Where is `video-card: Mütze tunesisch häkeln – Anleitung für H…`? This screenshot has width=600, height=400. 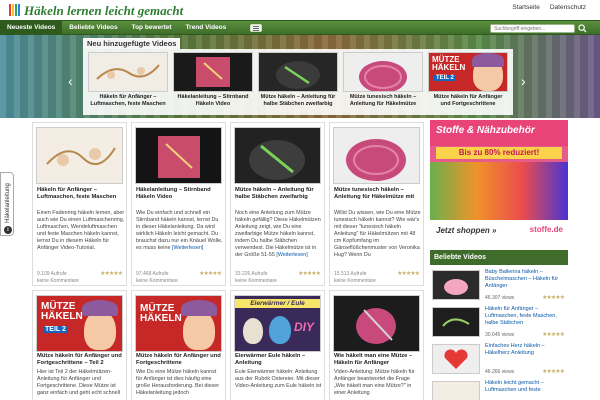
video-card: Mütze tunesisch häkeln – Anleitung für H… is located at coordinates (376, 204).